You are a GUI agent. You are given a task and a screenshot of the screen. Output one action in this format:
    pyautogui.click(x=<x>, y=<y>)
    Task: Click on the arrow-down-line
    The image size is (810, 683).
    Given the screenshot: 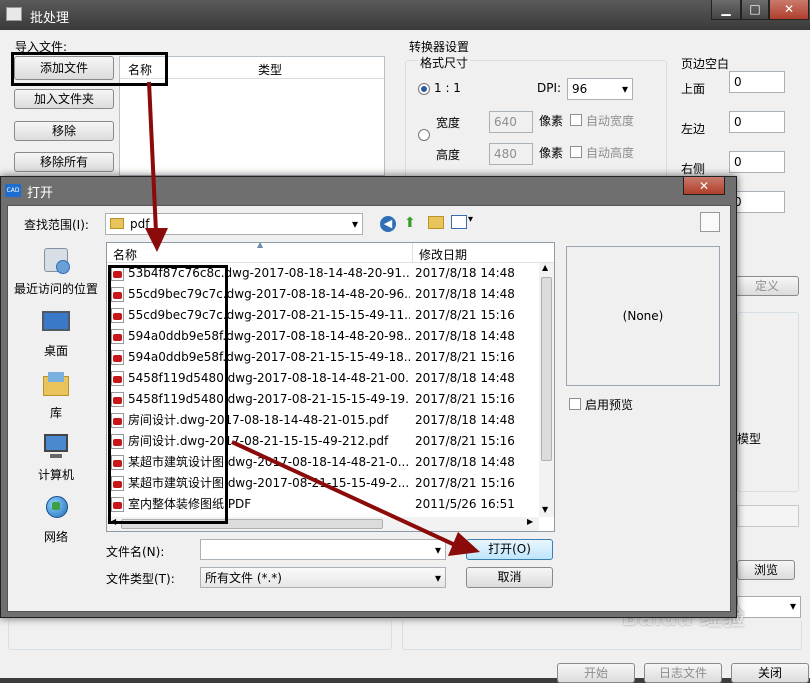 What is the action you would take?
    pyautogui.click(x=152, y=157)
    